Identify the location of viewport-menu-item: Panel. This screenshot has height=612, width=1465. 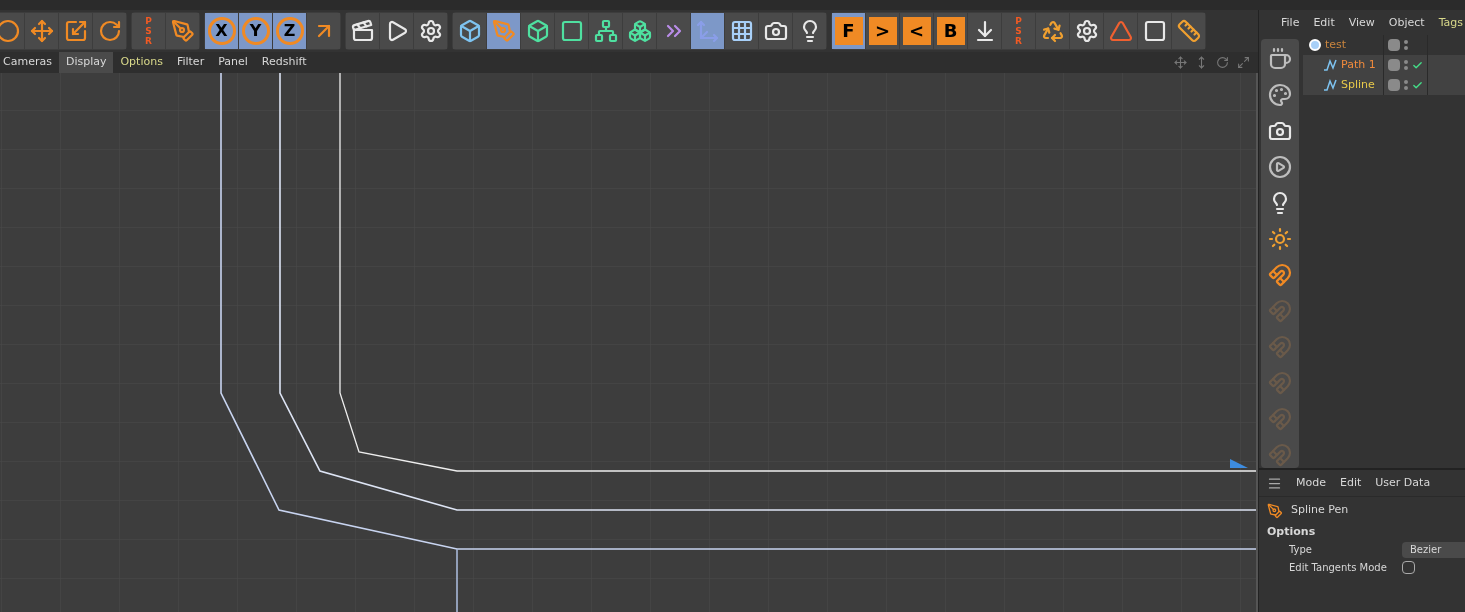
(233, 62).